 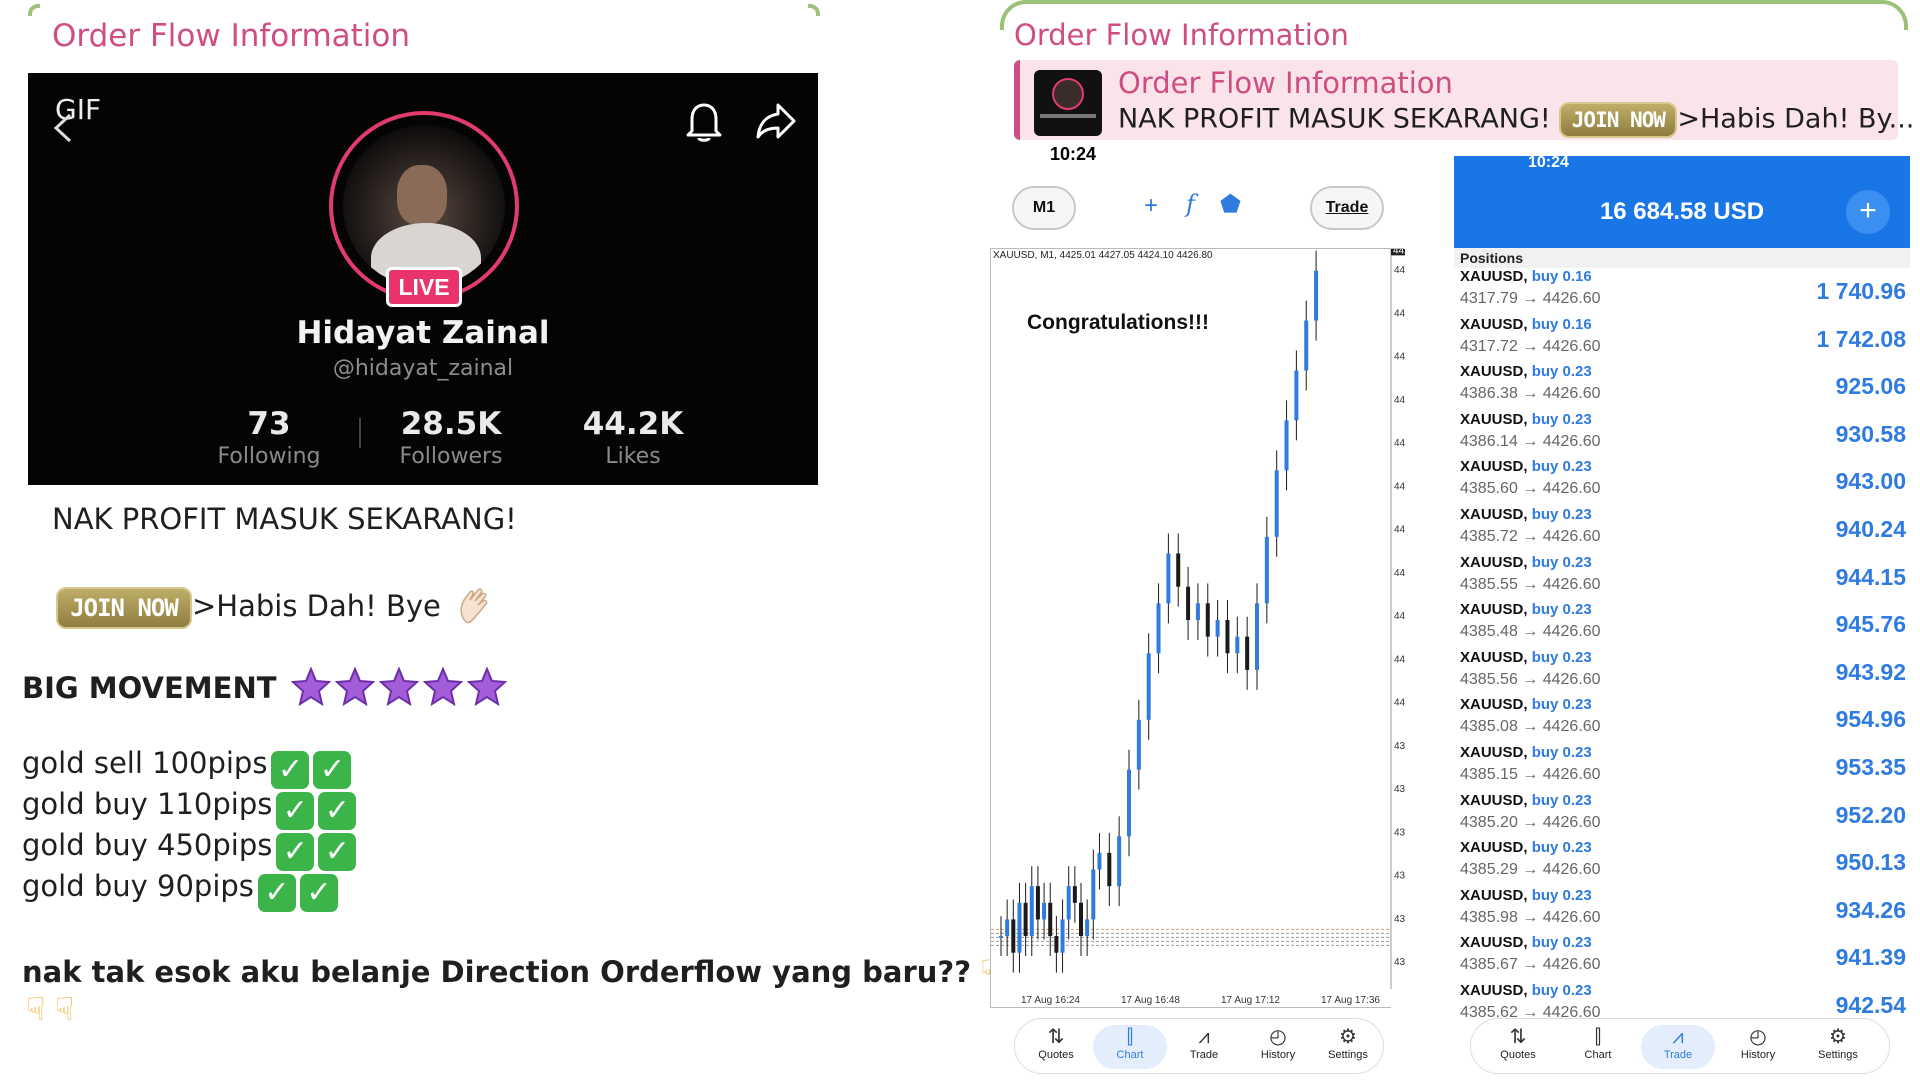 What do you see at coordinates (1530, 584) in the screenshot?
I see `position-prices: 4385.55 → 4426.60` at bounding box center [1530, 584].